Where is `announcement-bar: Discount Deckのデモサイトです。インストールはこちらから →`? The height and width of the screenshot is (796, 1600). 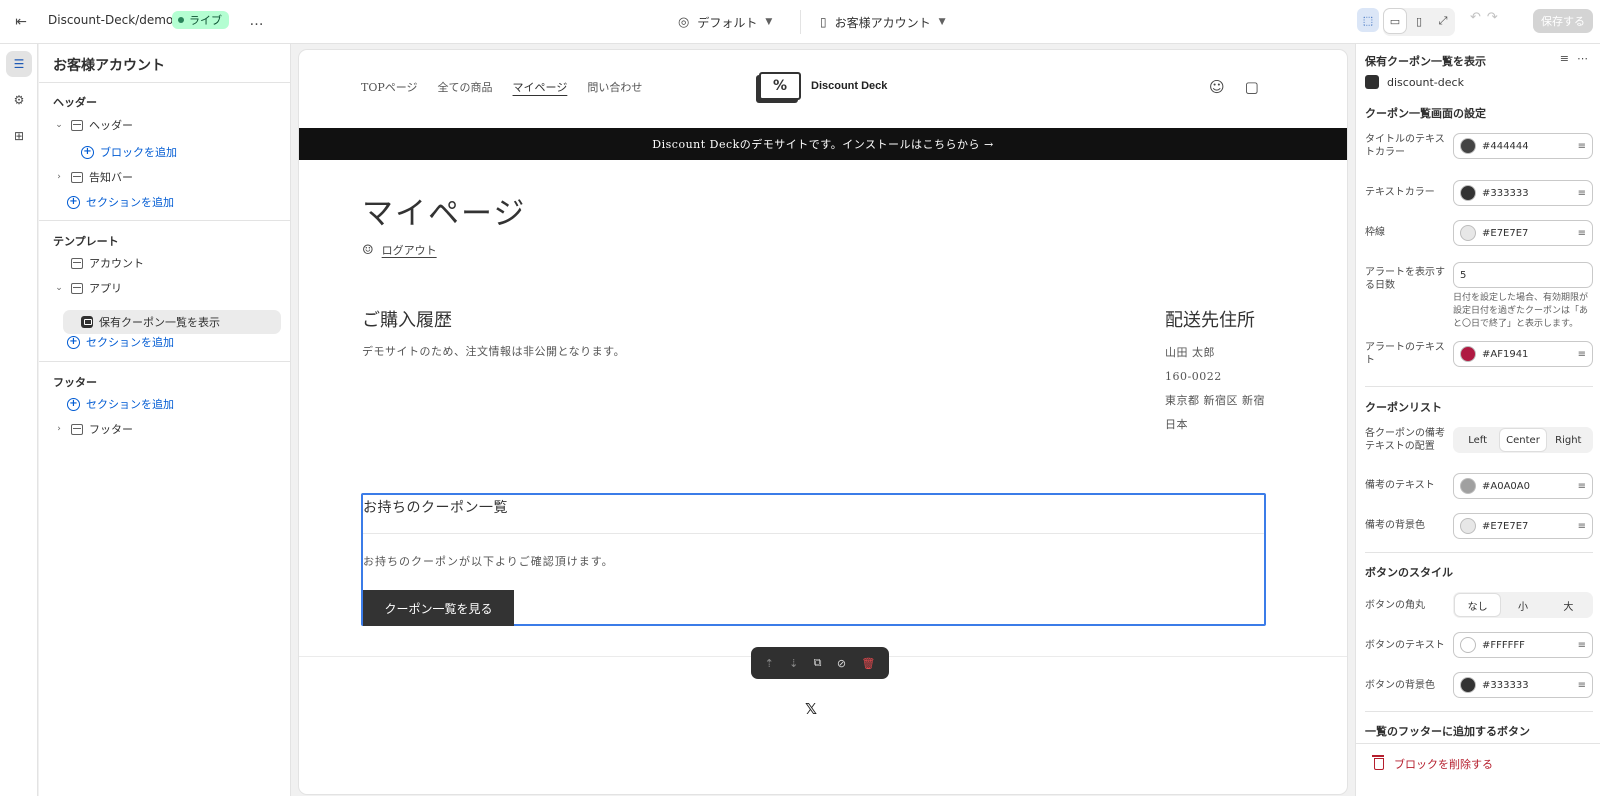
announcement-bar: Discount Deckのデモサイトです。インストールはこちらから → is located at coordinates (823, 144).